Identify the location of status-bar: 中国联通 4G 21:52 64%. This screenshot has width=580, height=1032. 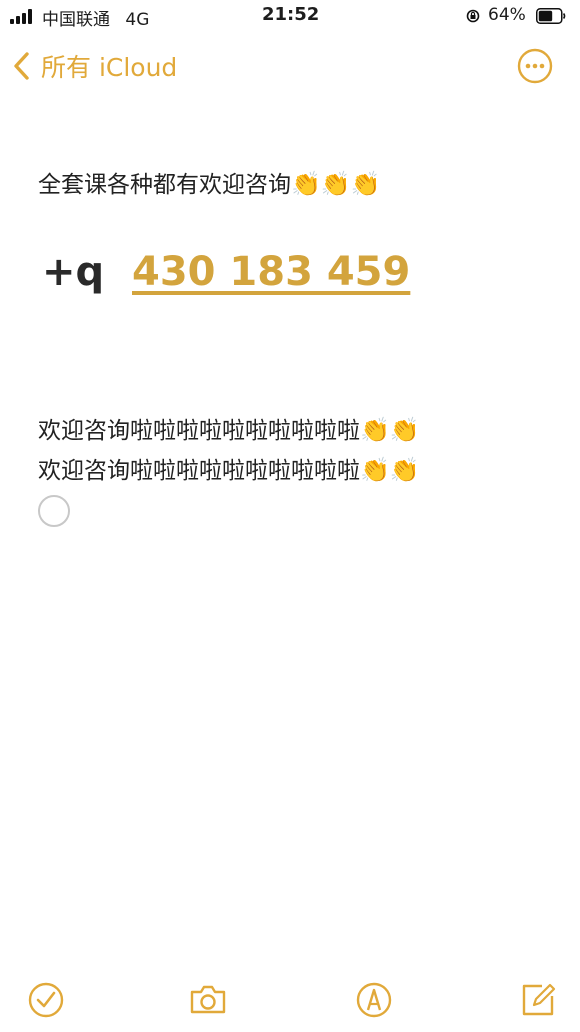
(290, 17).